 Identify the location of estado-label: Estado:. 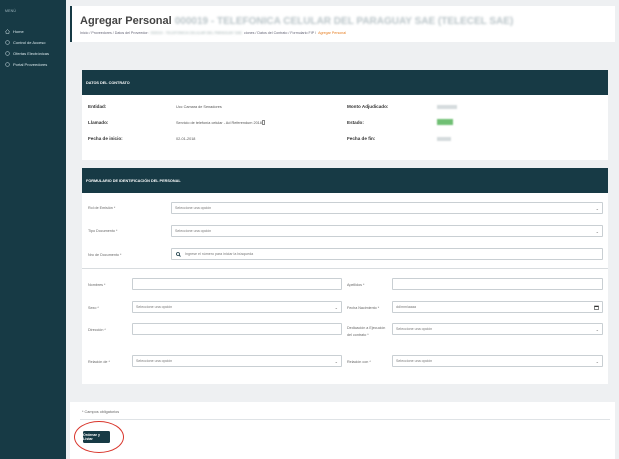
(355, 122).